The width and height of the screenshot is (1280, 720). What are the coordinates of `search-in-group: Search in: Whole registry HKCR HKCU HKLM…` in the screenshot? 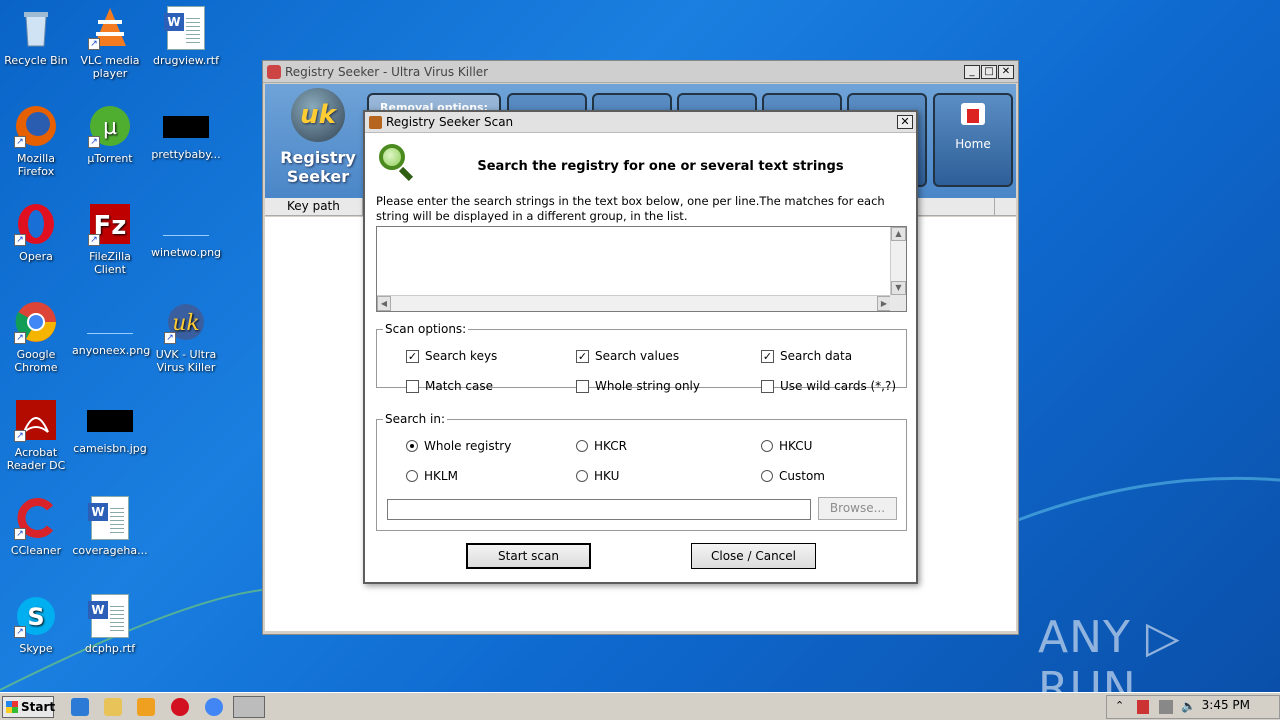 It's located at (641, 471).